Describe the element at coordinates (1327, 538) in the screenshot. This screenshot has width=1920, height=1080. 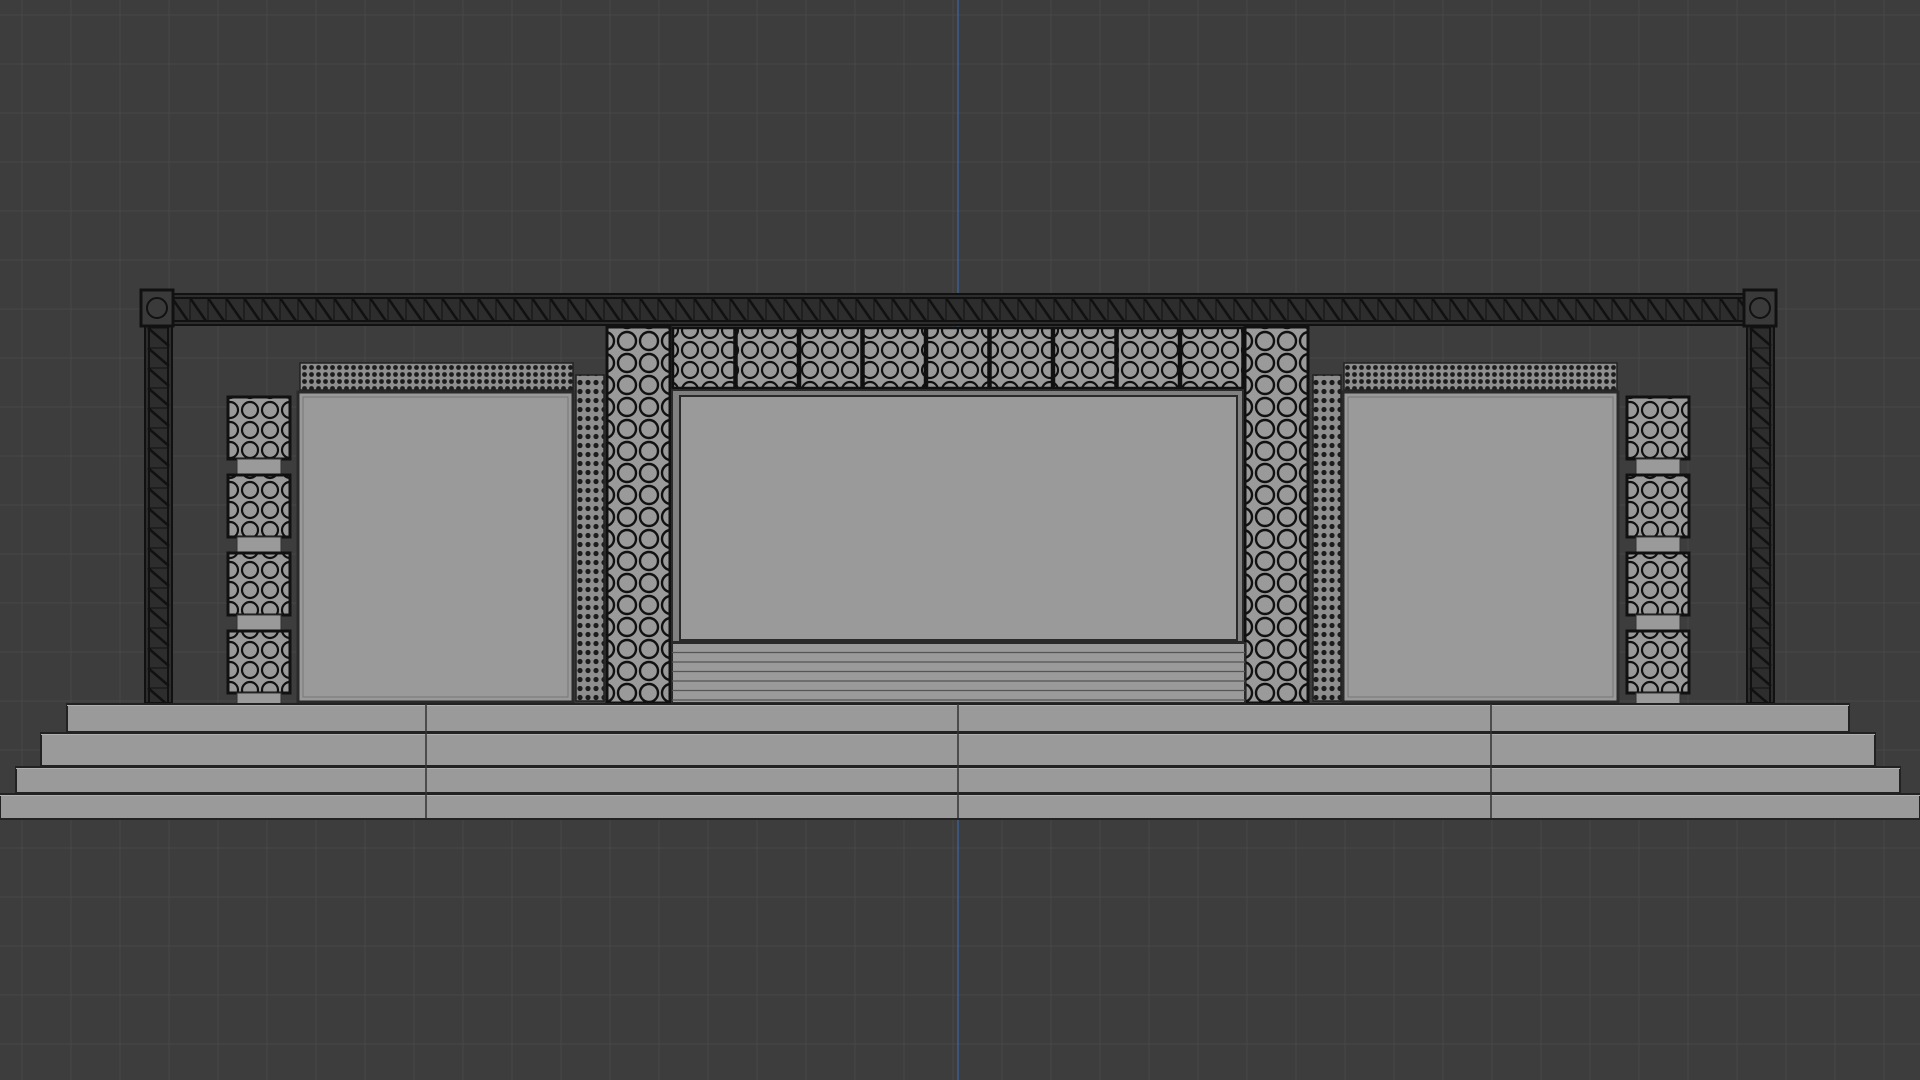
I see `right-side-led-strip` at that location.